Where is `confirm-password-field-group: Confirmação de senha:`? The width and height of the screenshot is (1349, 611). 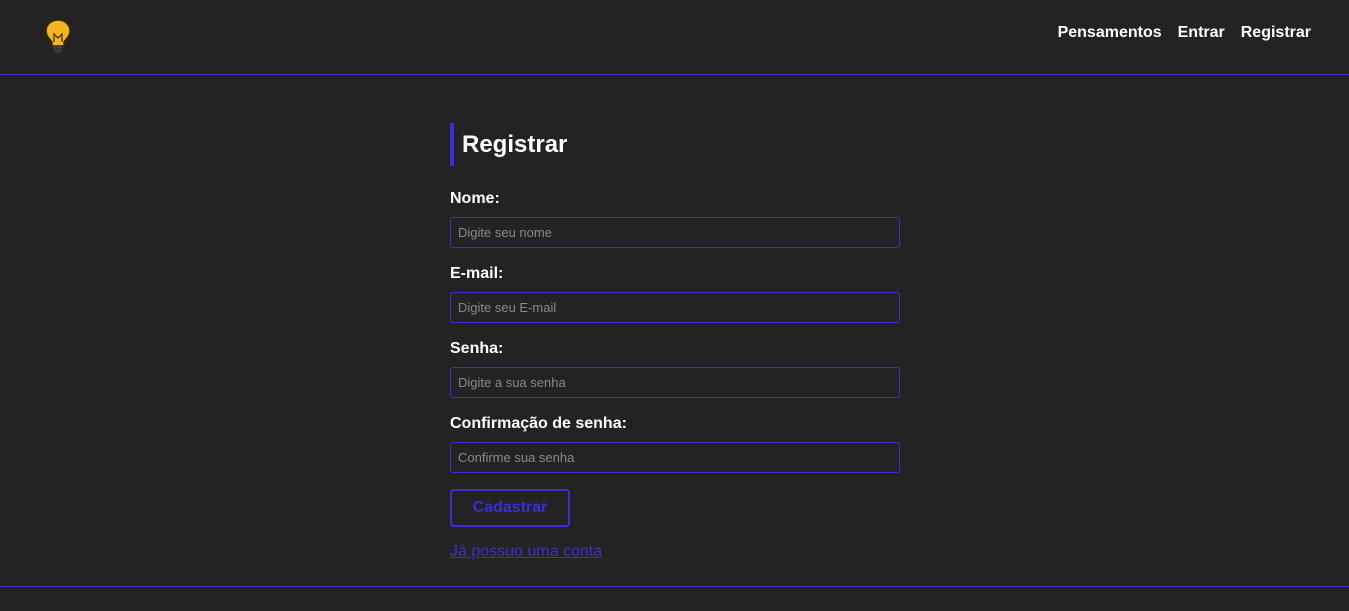 confirm-password-field-group: Confirmação de senha: is located at coordinates (675, 444).